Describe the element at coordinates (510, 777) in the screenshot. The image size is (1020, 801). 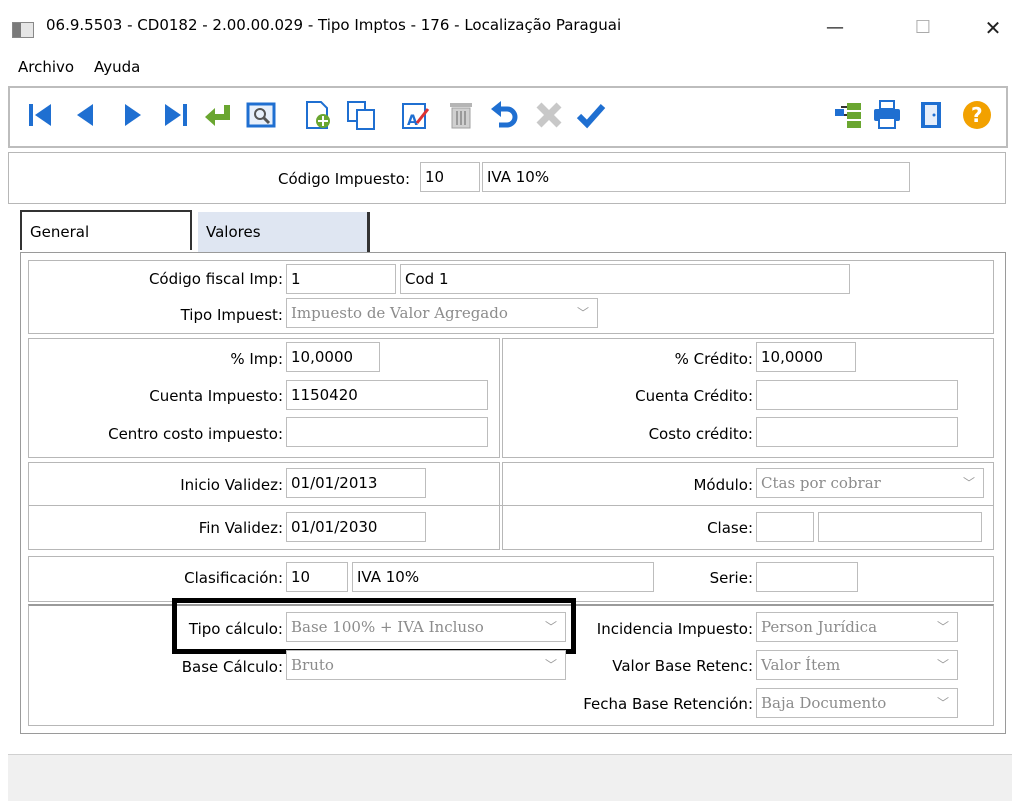
I see `status-bar` at that location.